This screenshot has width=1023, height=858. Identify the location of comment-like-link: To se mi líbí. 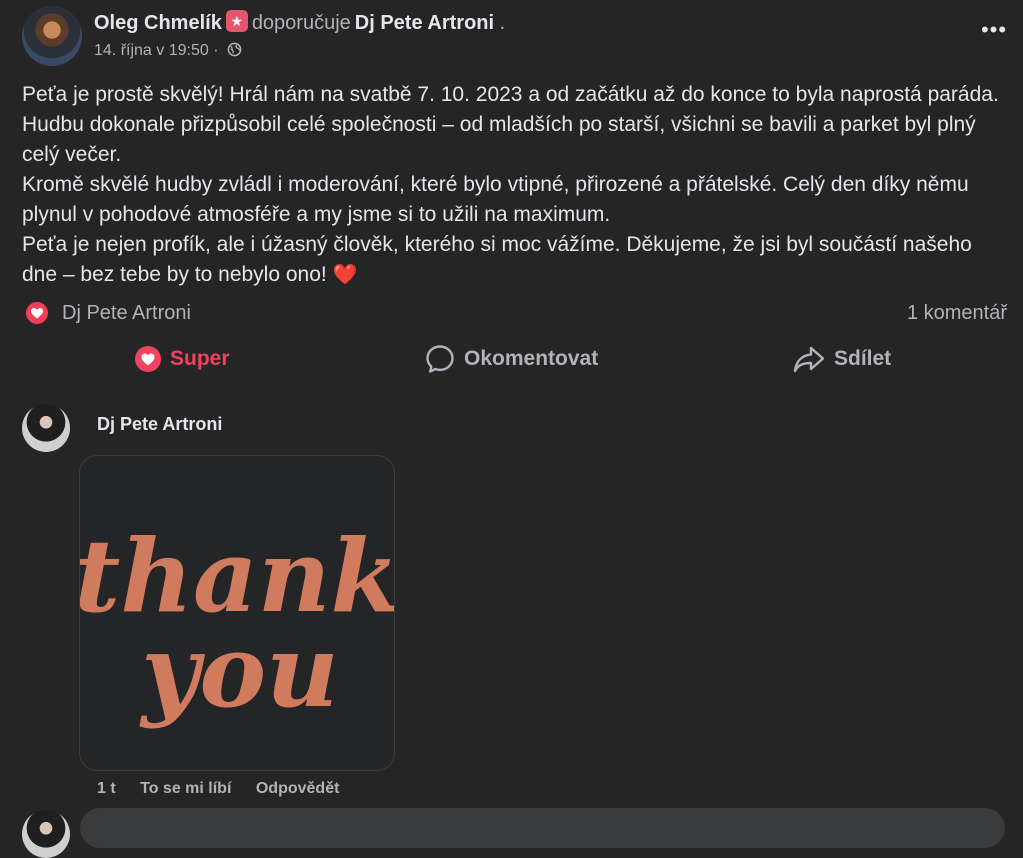
(185, 788).